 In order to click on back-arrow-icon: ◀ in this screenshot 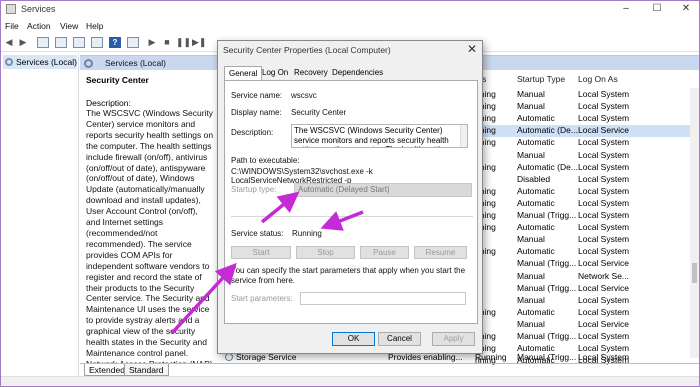, I will do `click(9, 42)`.